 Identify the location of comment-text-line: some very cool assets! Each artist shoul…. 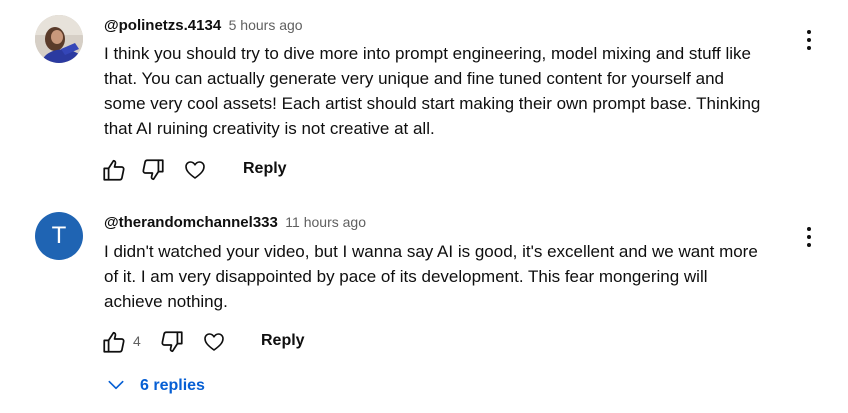
(432, 103).